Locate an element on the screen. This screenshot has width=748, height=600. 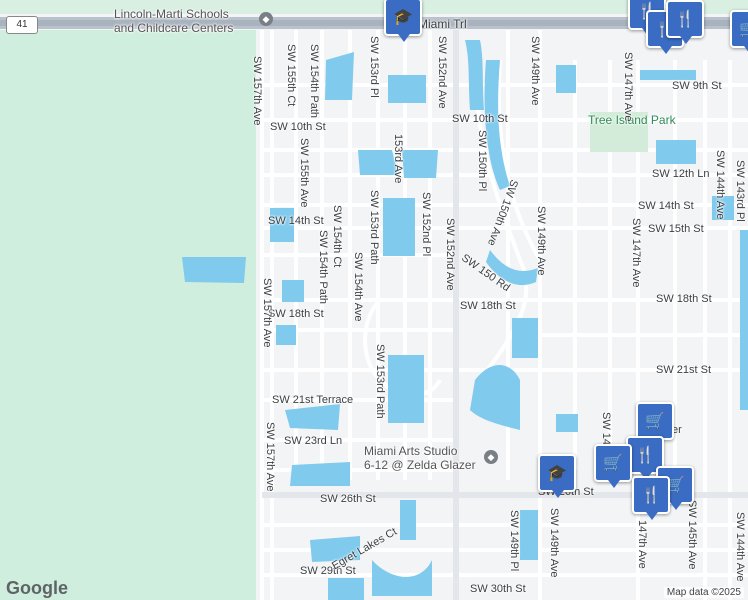
sw-152nd-ave-road is located at coordinates (456, 315).